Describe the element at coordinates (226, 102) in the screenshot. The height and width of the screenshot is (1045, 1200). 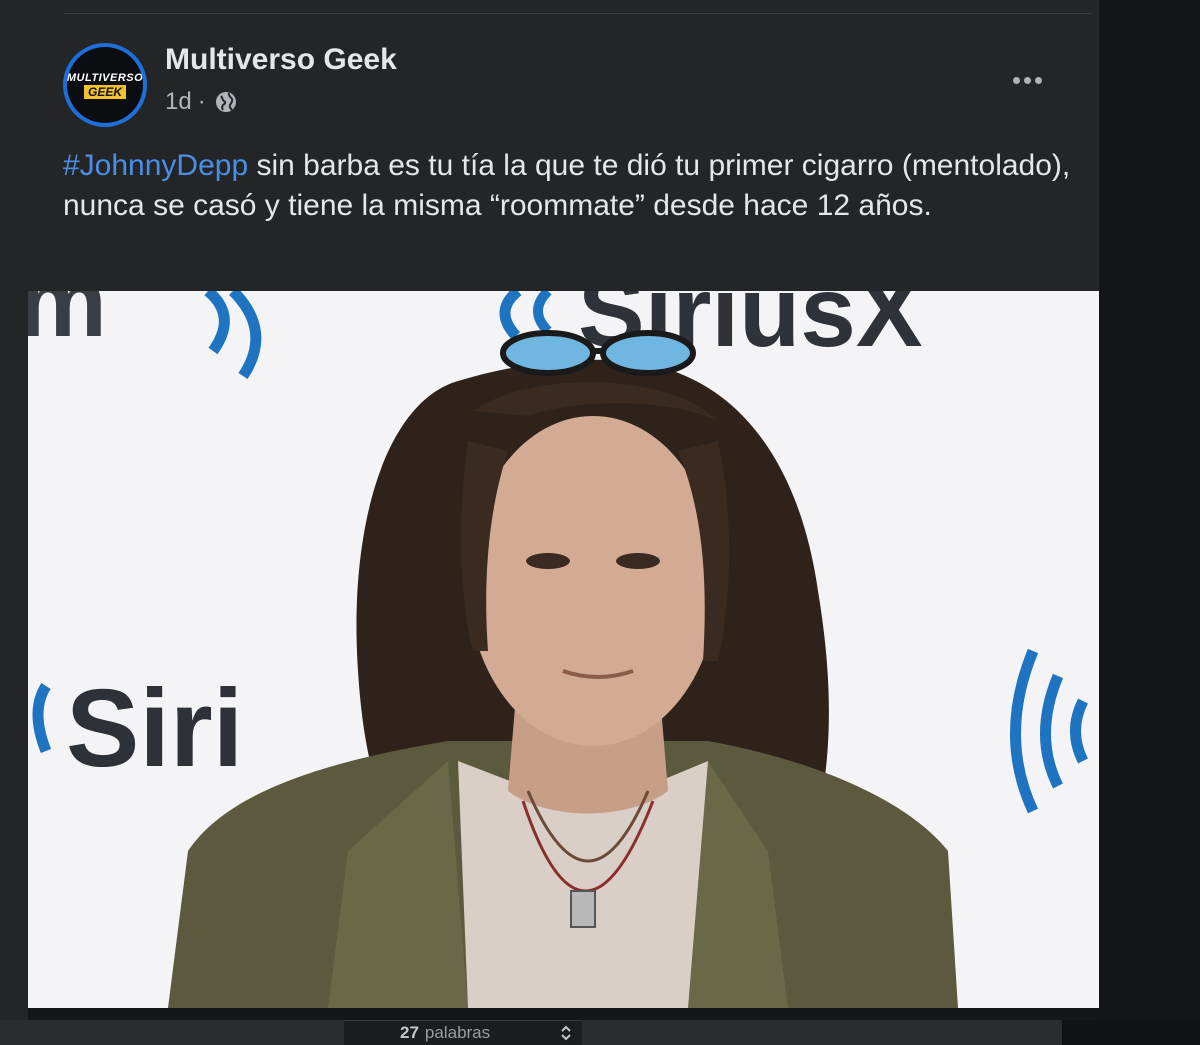
I see `globe-icon` at that location.